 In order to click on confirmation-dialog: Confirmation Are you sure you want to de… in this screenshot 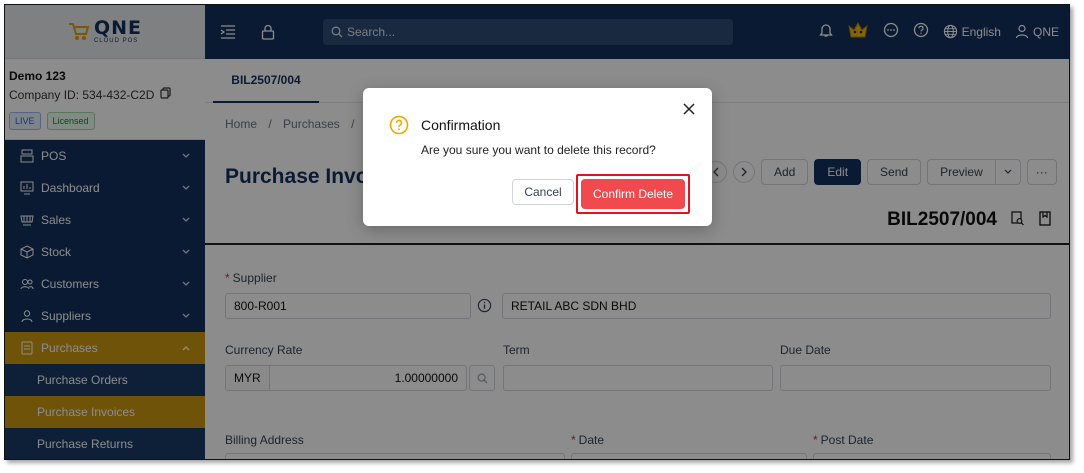, I will do `click(537, 157)`.